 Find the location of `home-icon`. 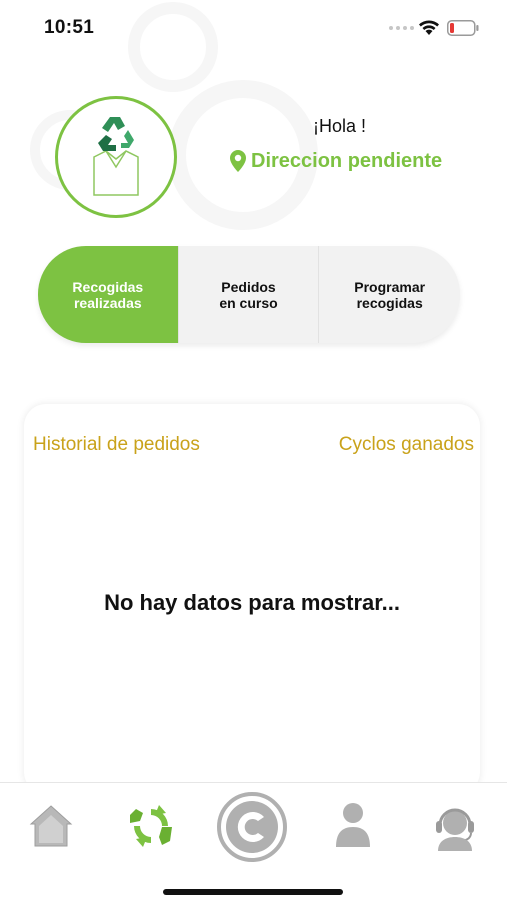

home-icon is located at coordinates (51, 826).